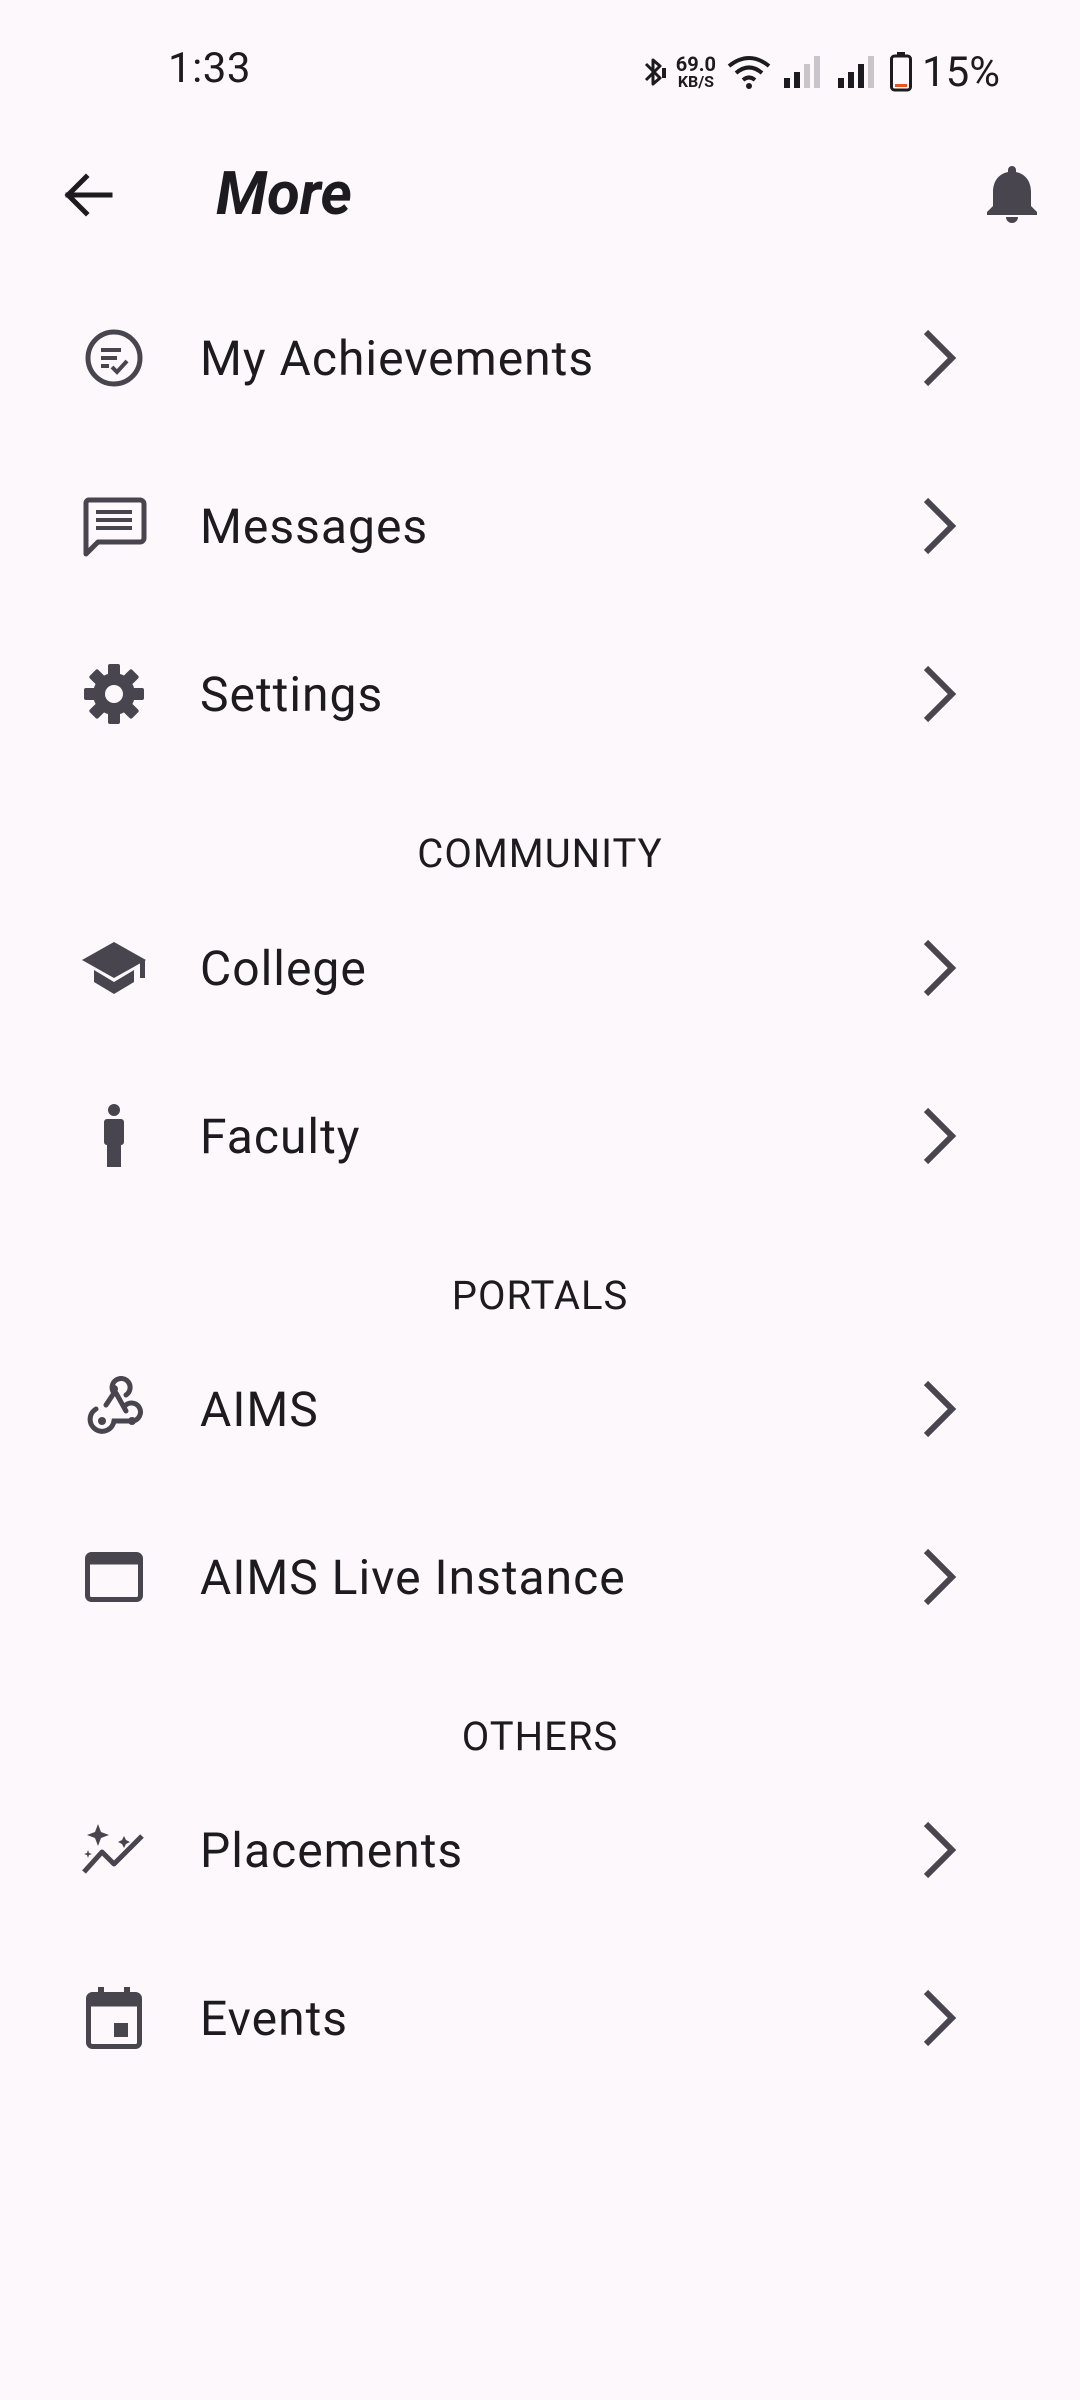 Image resolution: width=1080 pixels, height=2400 pixels. I want to click on insights-icon, so click(113, 1849).